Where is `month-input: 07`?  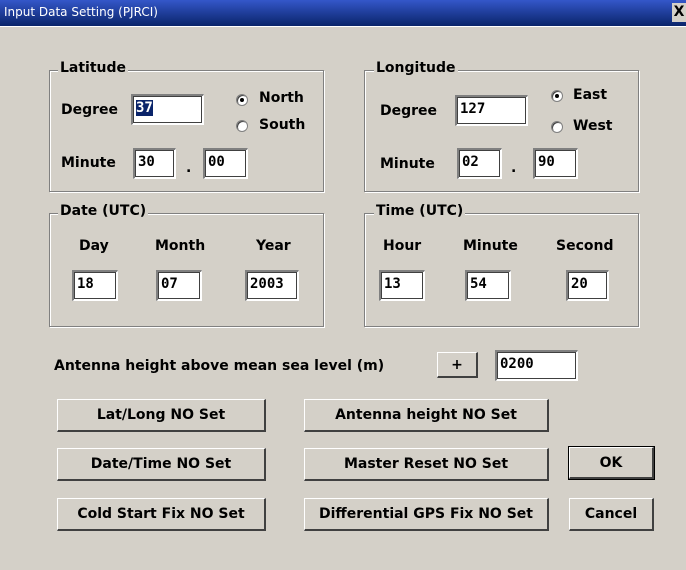
month-input: 07 is located at coordinates (179, 285).